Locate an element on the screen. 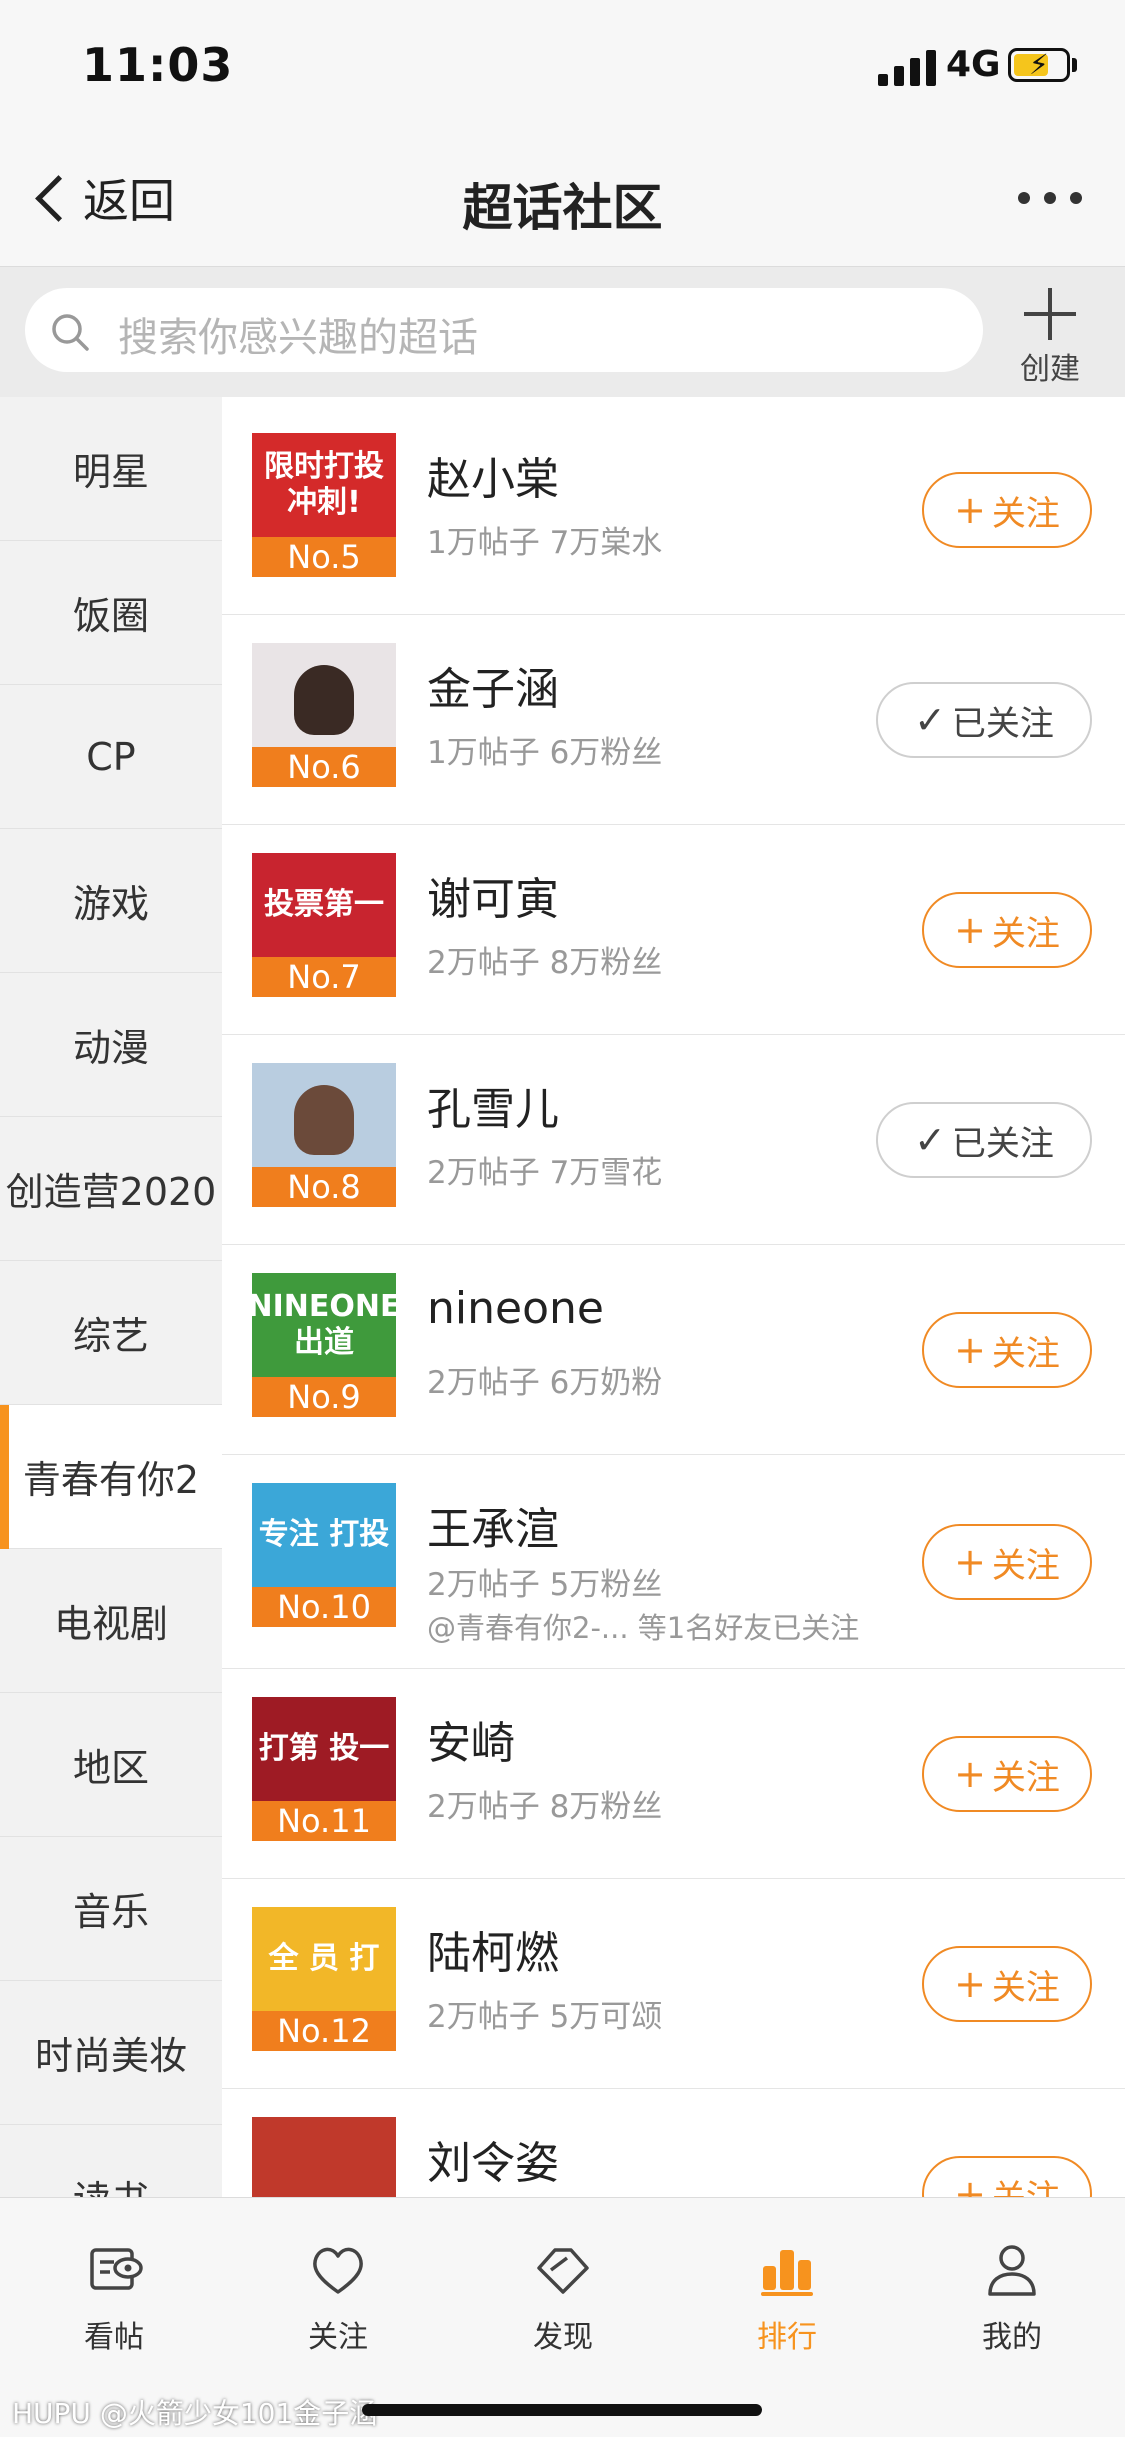 This screenshot has height=2437, width=1125. topic-thumbnail is located at coordinates (324, 2157).